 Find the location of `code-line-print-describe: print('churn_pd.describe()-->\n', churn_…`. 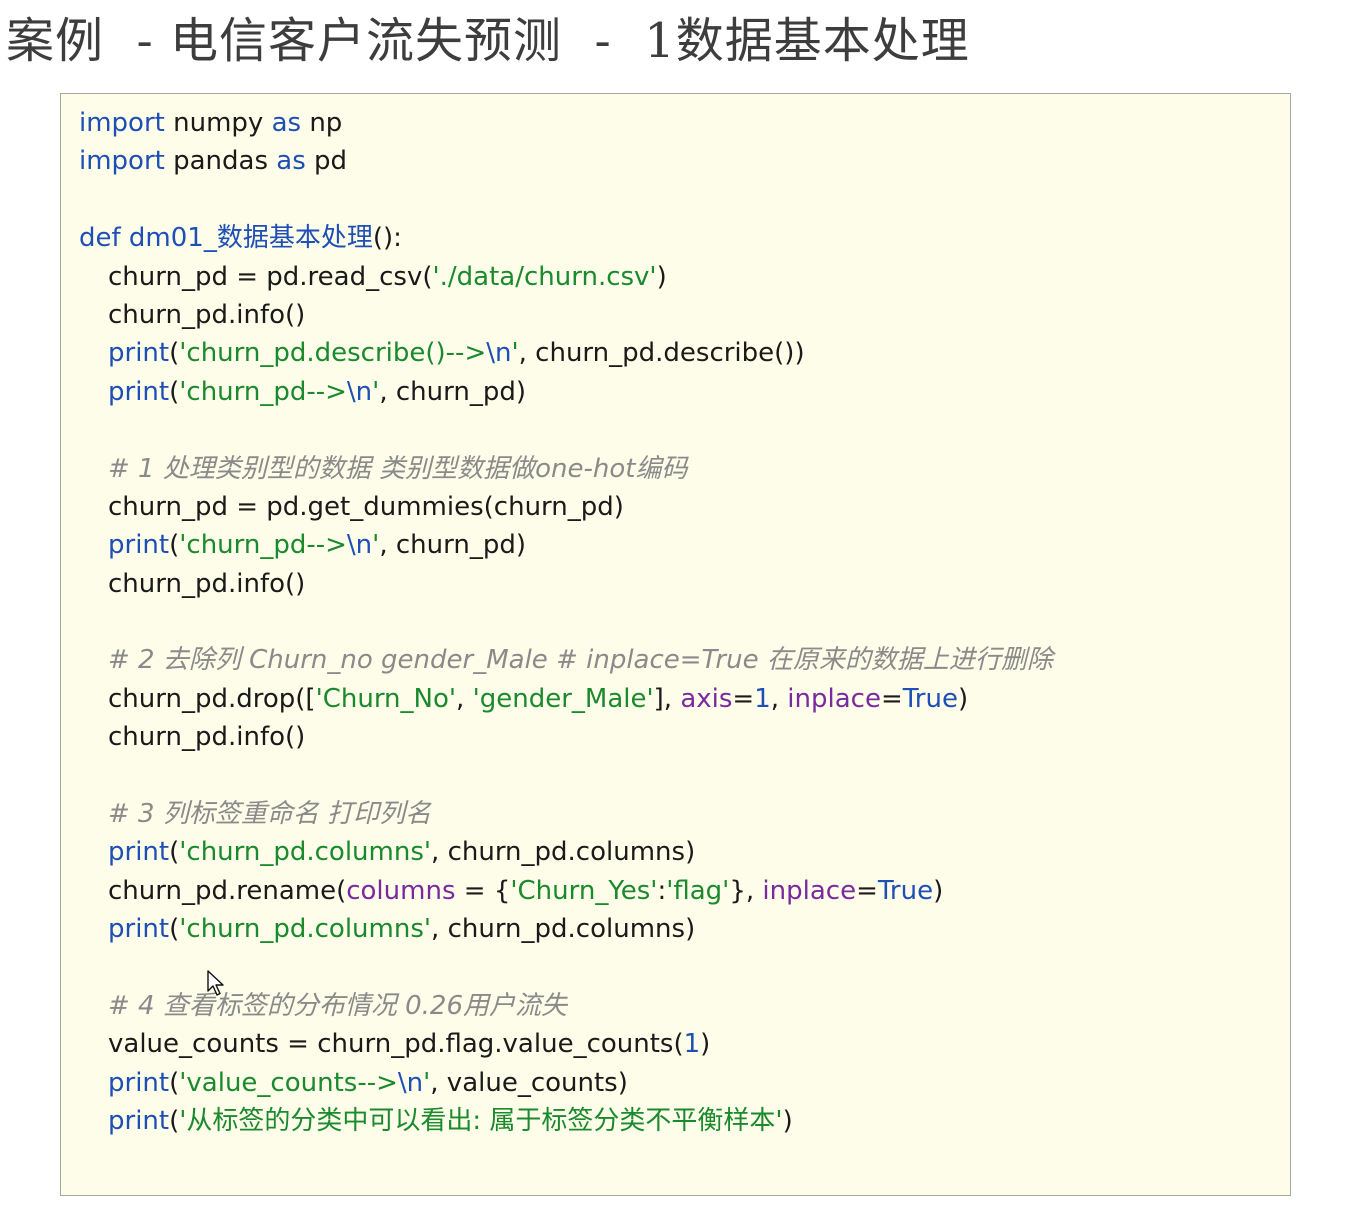

code-line-print-describe: print('churn_pd.describe()-->\n', churn_… is located at coordinates (566, 353).